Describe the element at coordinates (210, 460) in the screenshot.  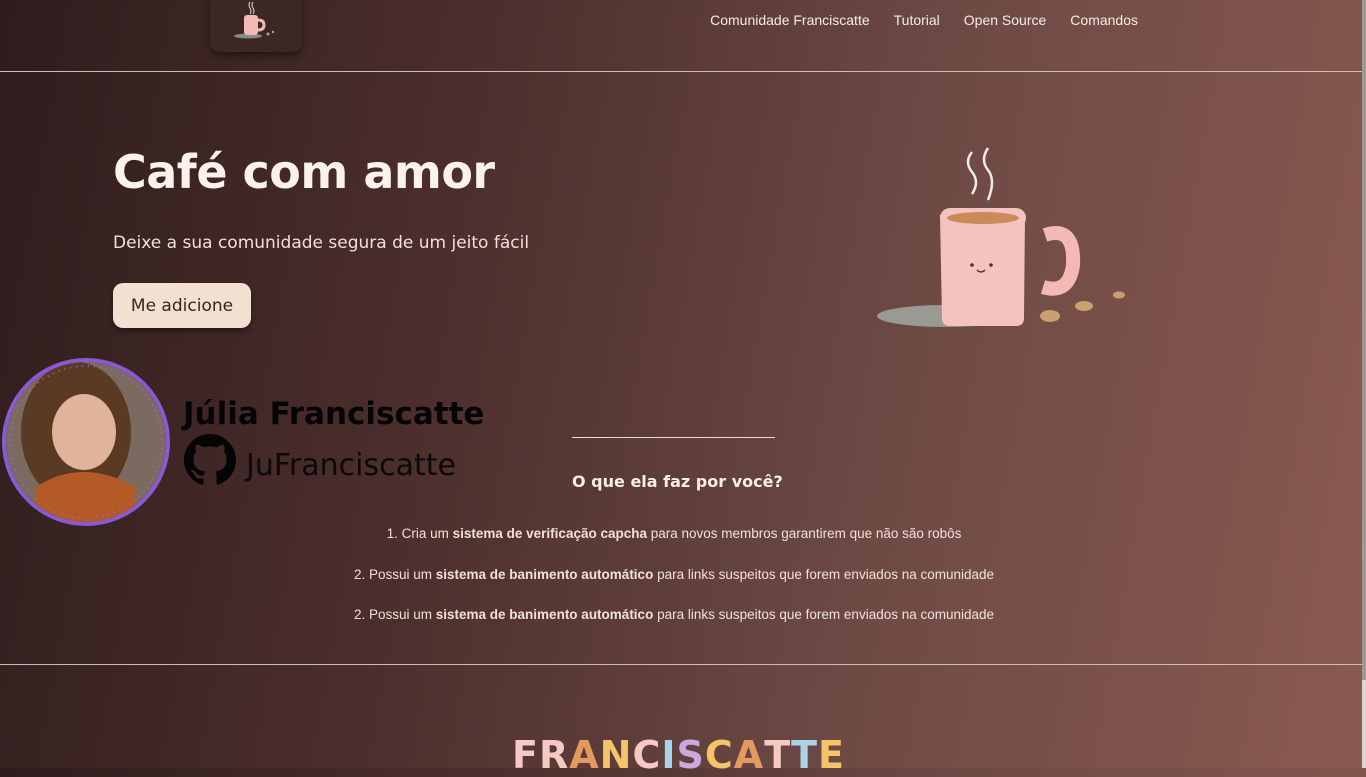
I see `github-icon` at that location.